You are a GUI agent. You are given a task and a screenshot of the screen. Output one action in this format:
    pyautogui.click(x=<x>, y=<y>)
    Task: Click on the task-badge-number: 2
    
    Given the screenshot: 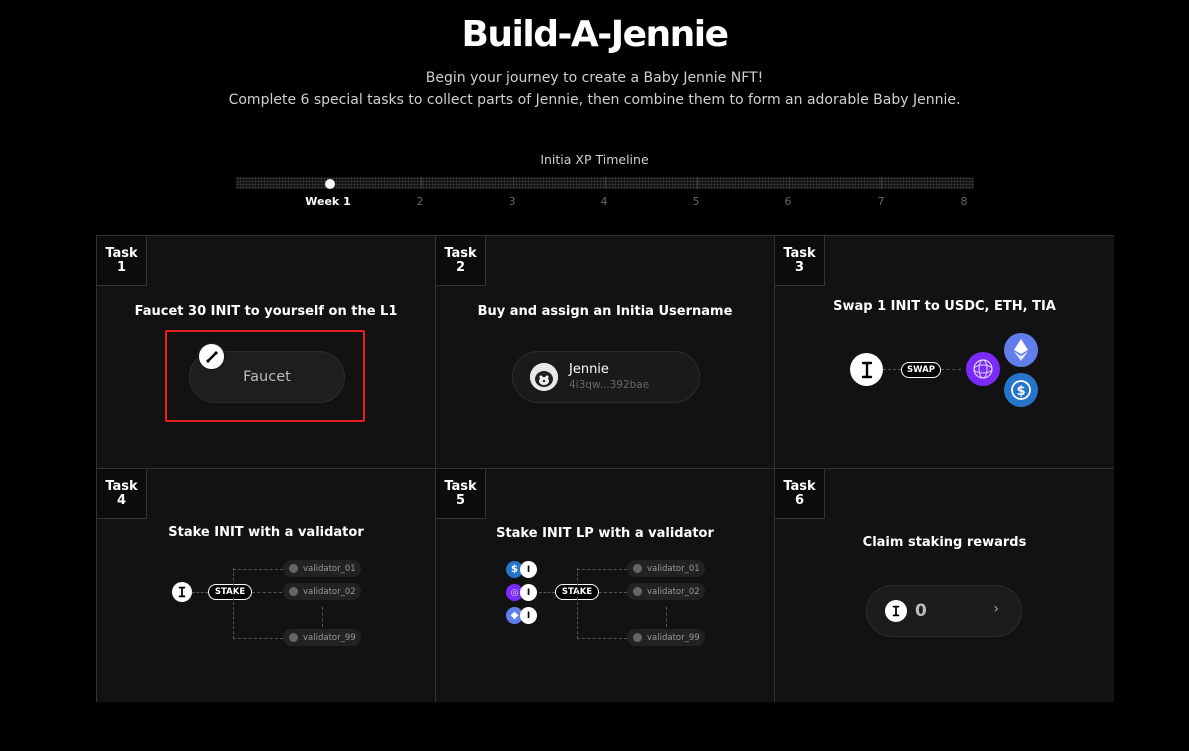 What is the action you would take?
    pyautogui.click(x=460, y=267)
    